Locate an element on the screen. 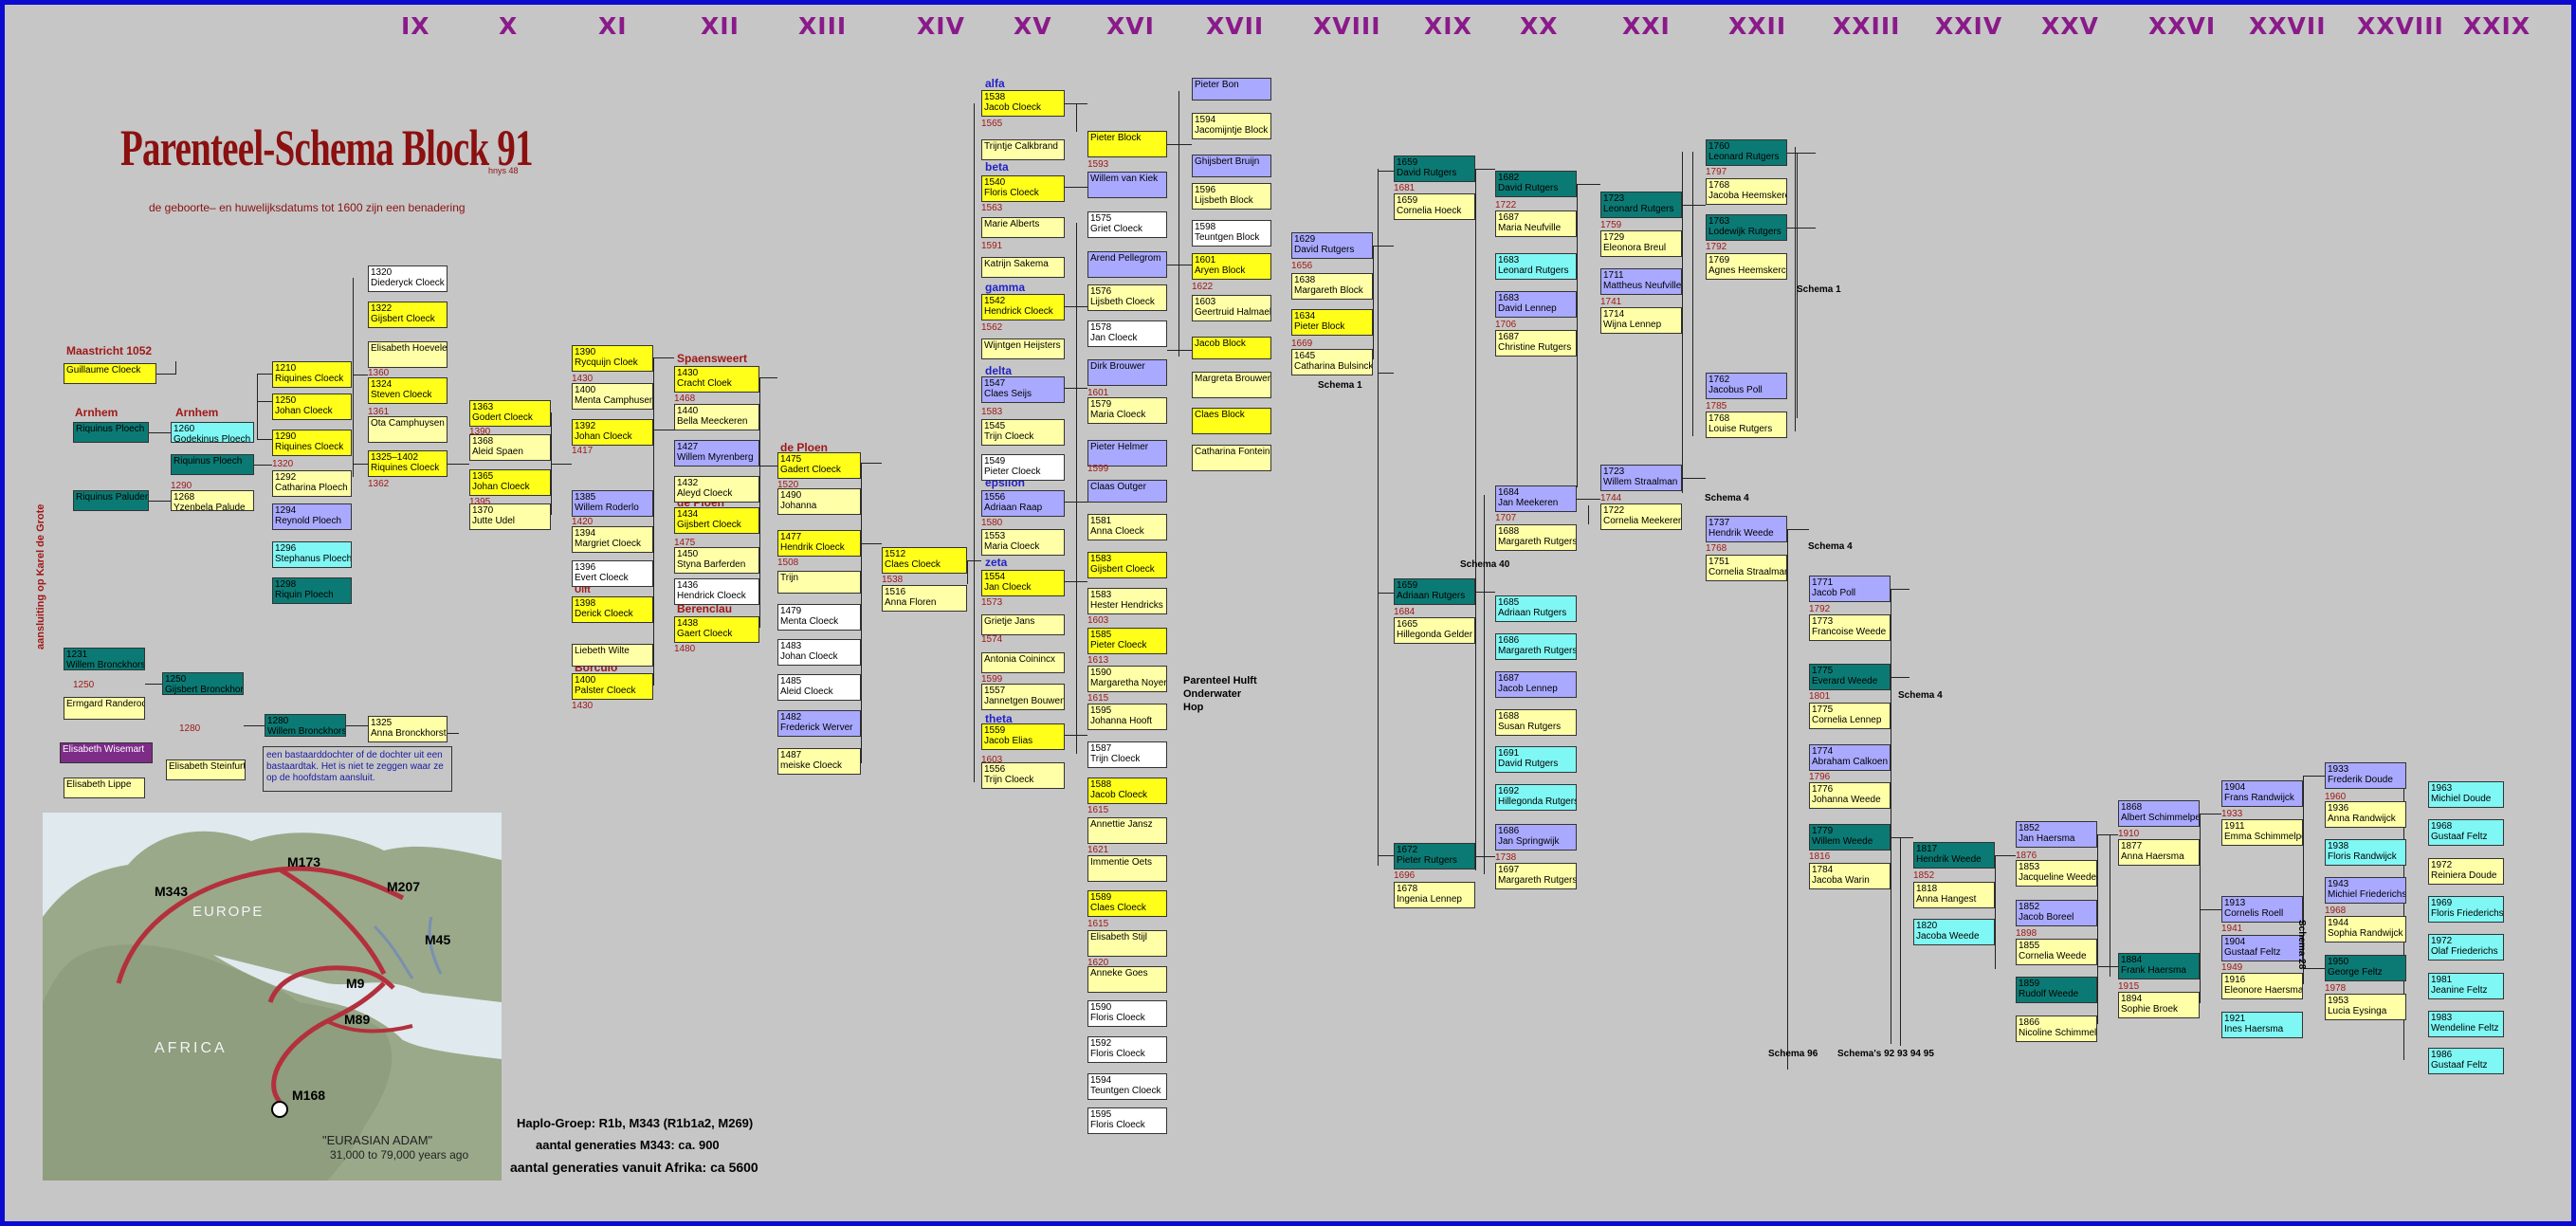 The image size is (2576, 1226). marriage-year: 1583 is located at coordinates (992, 412).